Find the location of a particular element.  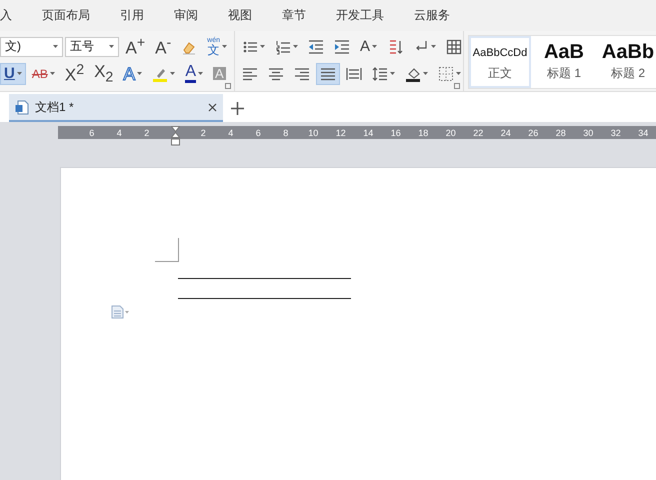

align-right-icon is located at coordinates (302, 74).